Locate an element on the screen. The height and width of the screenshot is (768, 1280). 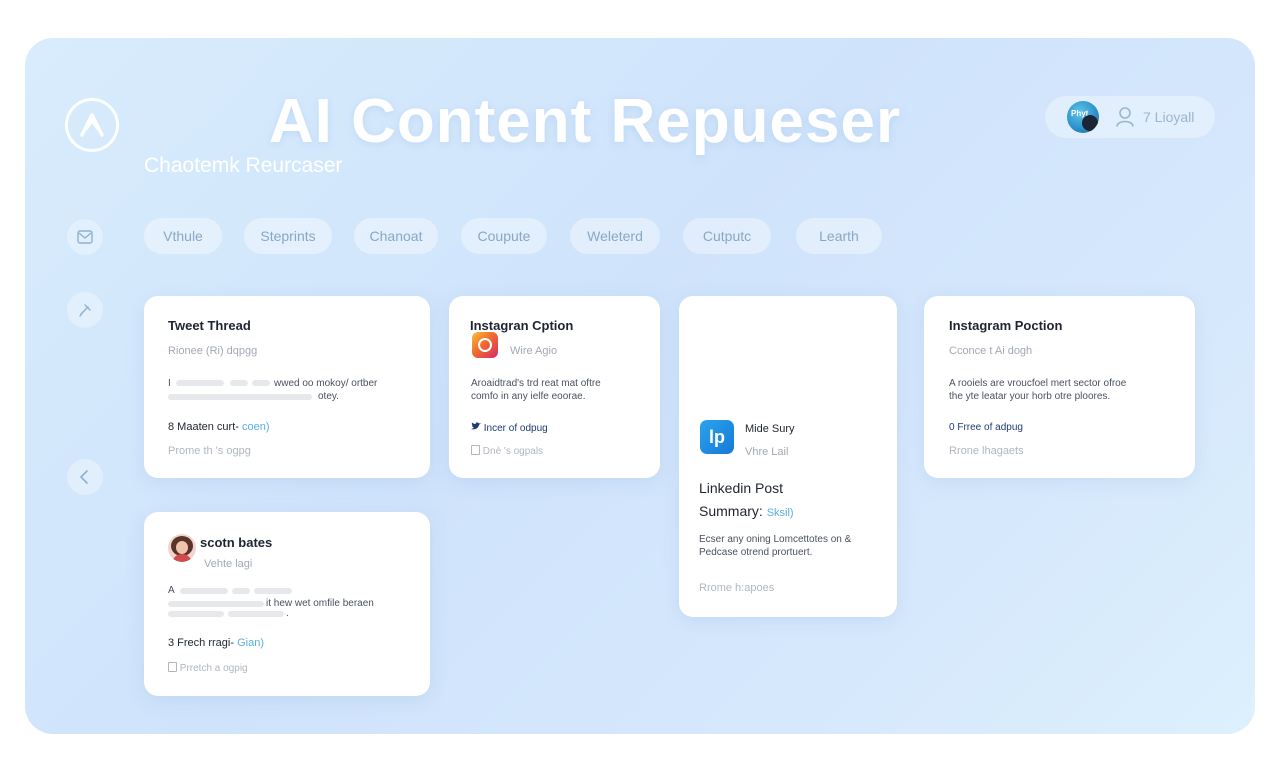
tab-steprints: Steprints is located at coordinates (288, 236).